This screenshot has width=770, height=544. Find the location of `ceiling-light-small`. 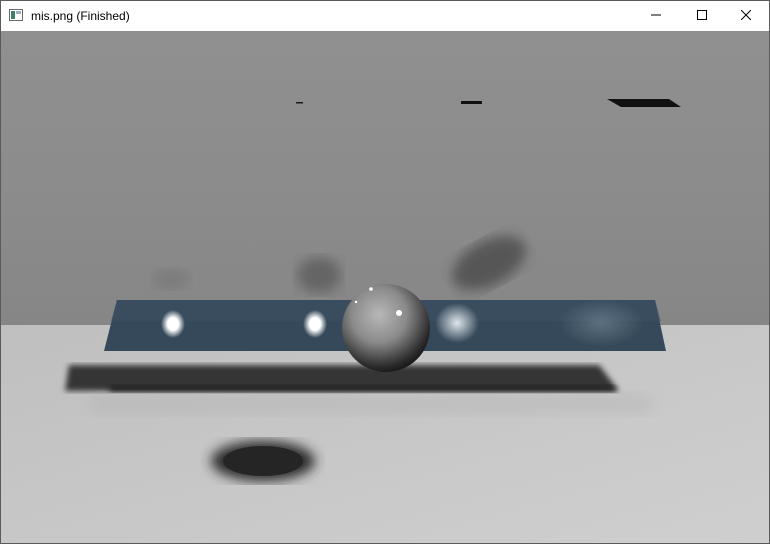

ceiling-light-small is located at coordinates (471, 102).